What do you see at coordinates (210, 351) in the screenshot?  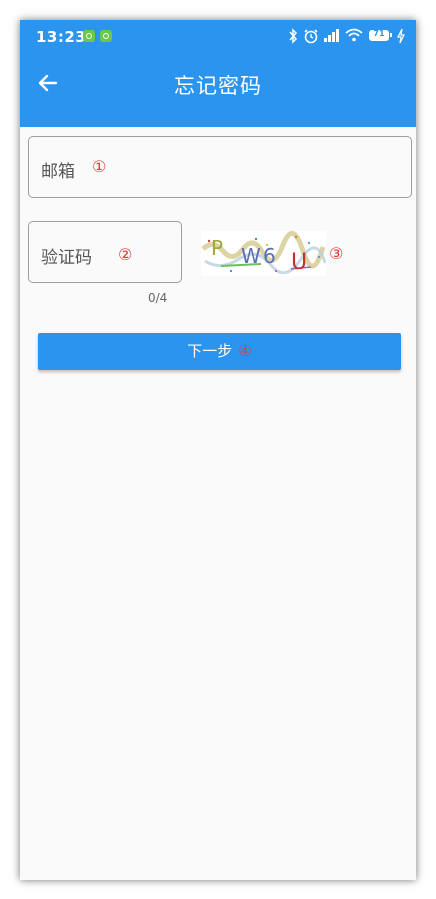 I see `next-step-label: 下一步` at bounding box center [210, 351].